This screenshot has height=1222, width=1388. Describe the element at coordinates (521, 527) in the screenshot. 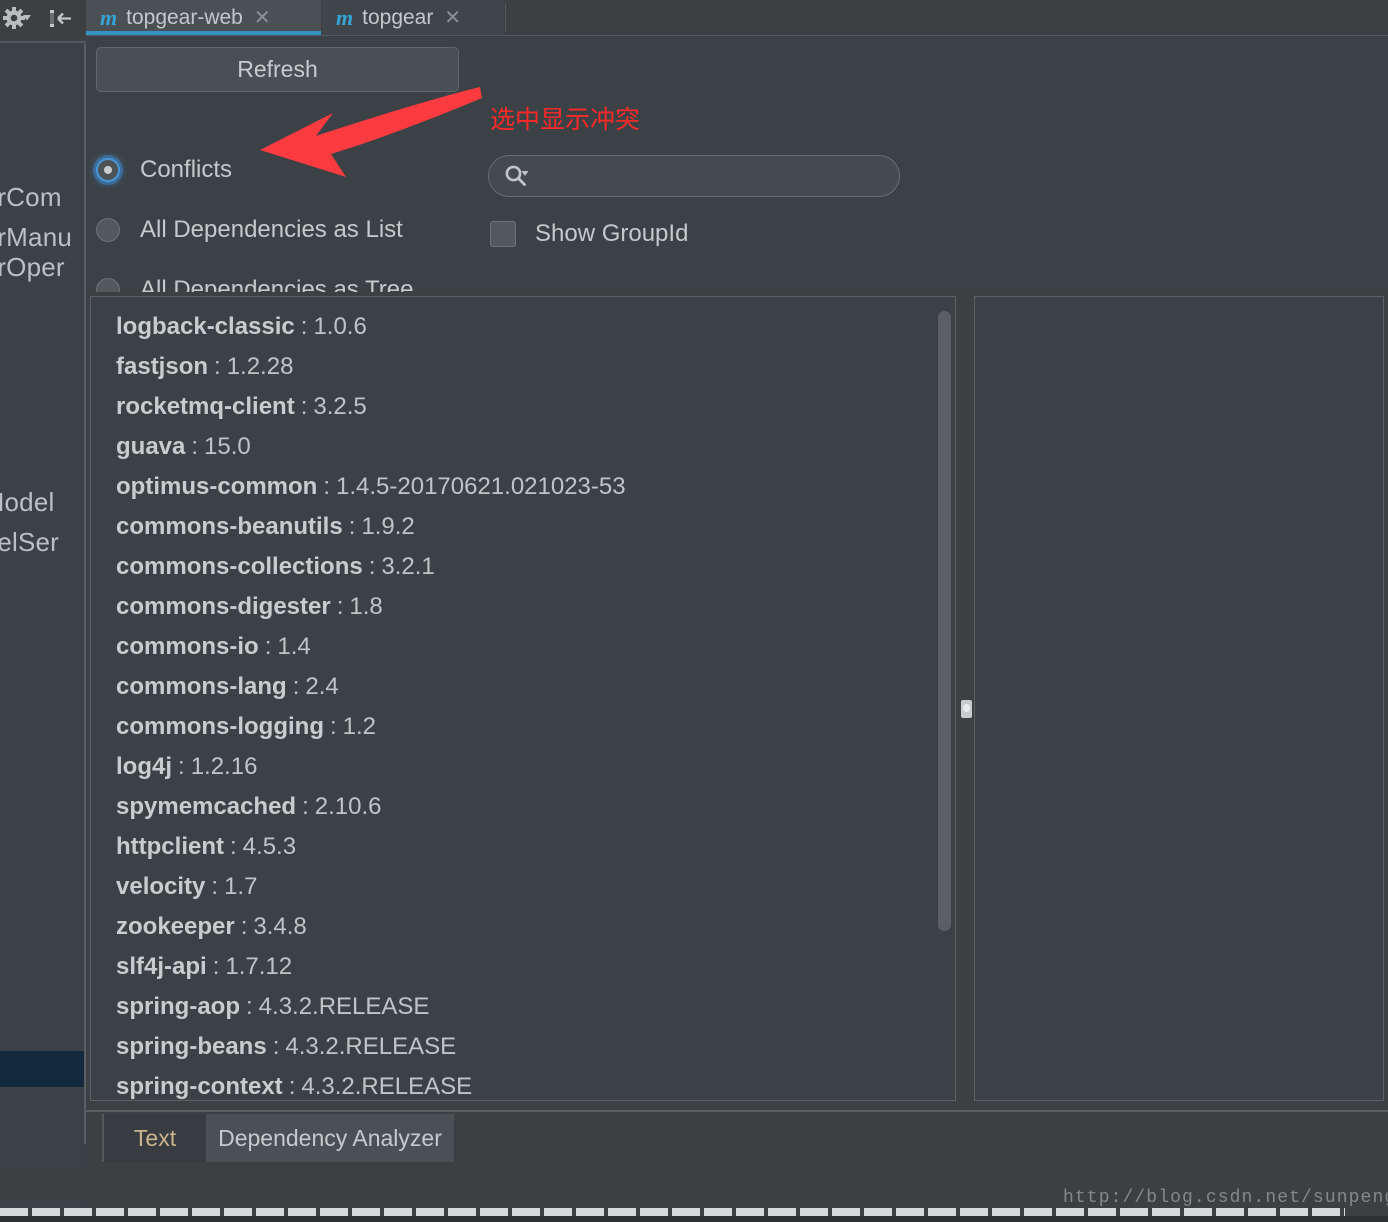

I see `dependency-row: commons-beanutils:1.9.2` at that location.